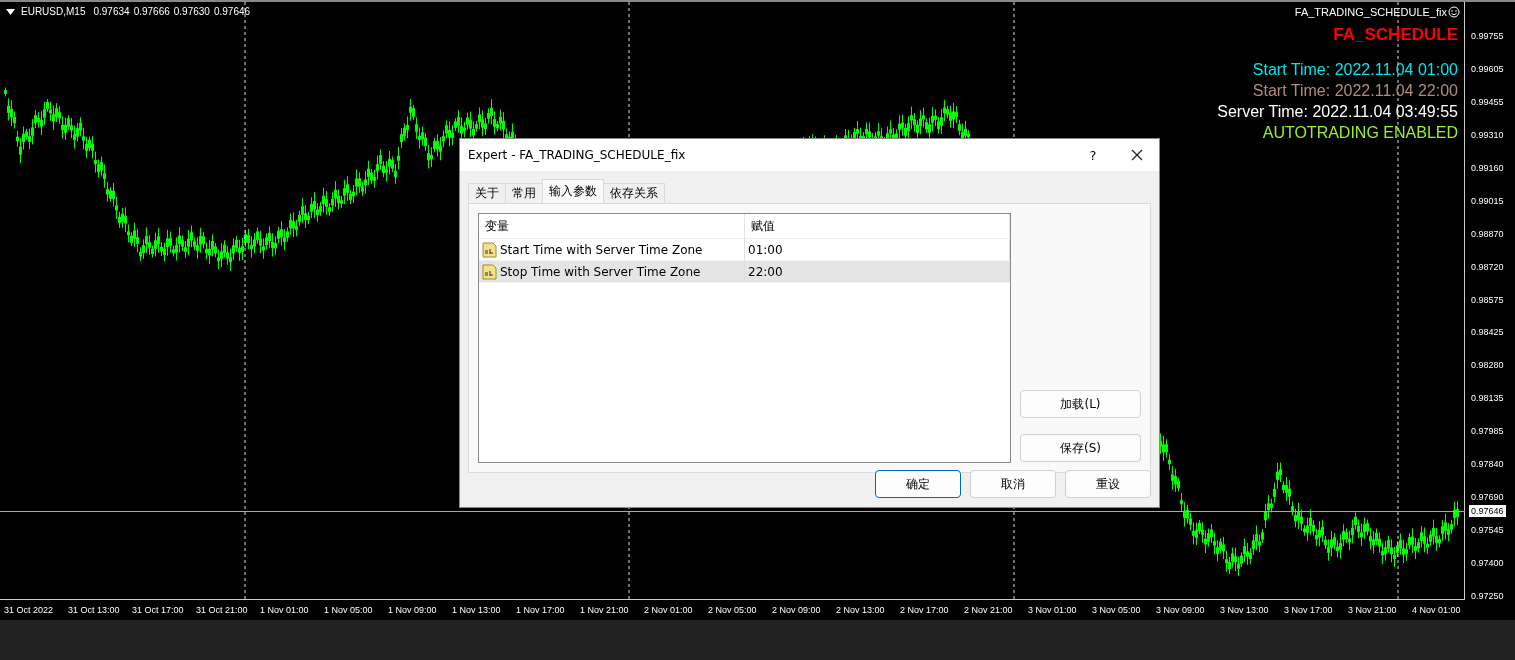  I want to click on price-label: 0.98425, so click(1487, 332).